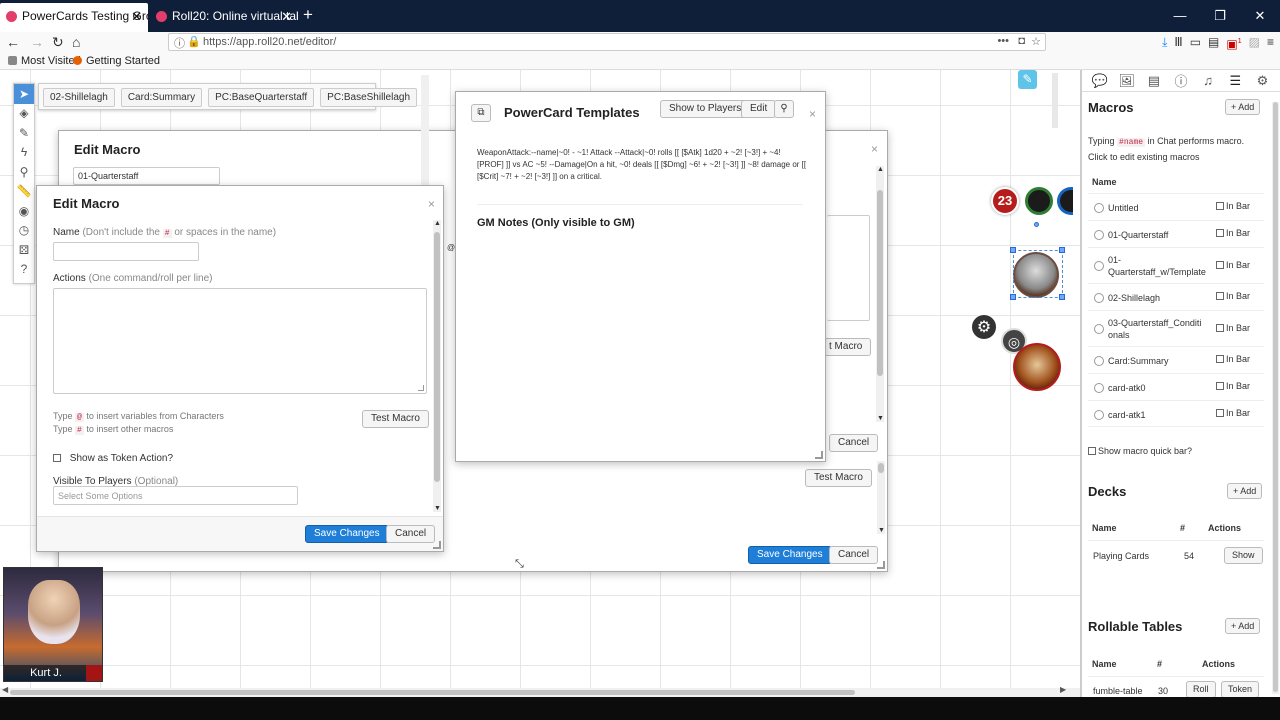  What do you see at coordinates (1233, 43) in the screenshot?
I see `extension-badge-icon: ▣1` at bounding box center [1233, 43].